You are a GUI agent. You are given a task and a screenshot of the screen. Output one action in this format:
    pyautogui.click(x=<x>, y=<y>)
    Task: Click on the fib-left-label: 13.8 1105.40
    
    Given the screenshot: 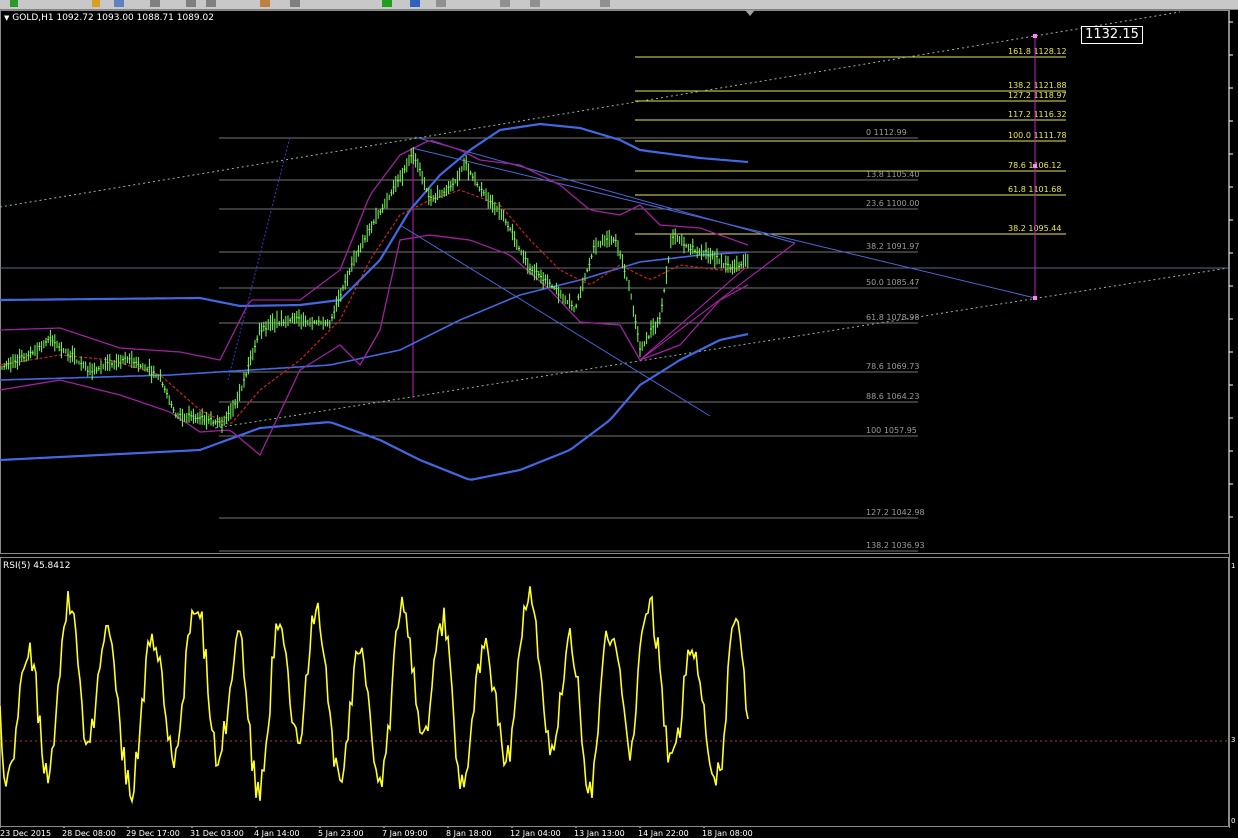 What is the action you would take?
    pyautogui.click(x=892, y=174)
    